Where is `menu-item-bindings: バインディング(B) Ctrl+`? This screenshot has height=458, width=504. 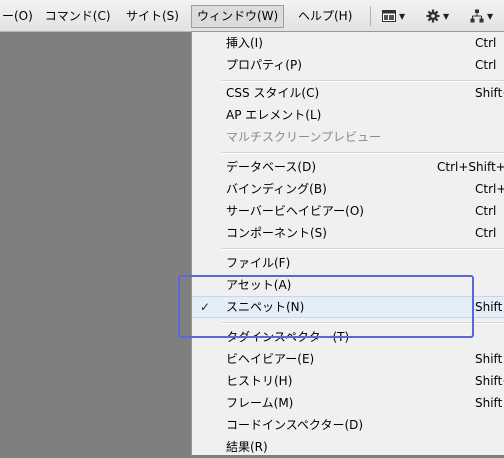 menu-item-bindings: バインディング(B) Ctrl+ is located at coordinates (348, 189).